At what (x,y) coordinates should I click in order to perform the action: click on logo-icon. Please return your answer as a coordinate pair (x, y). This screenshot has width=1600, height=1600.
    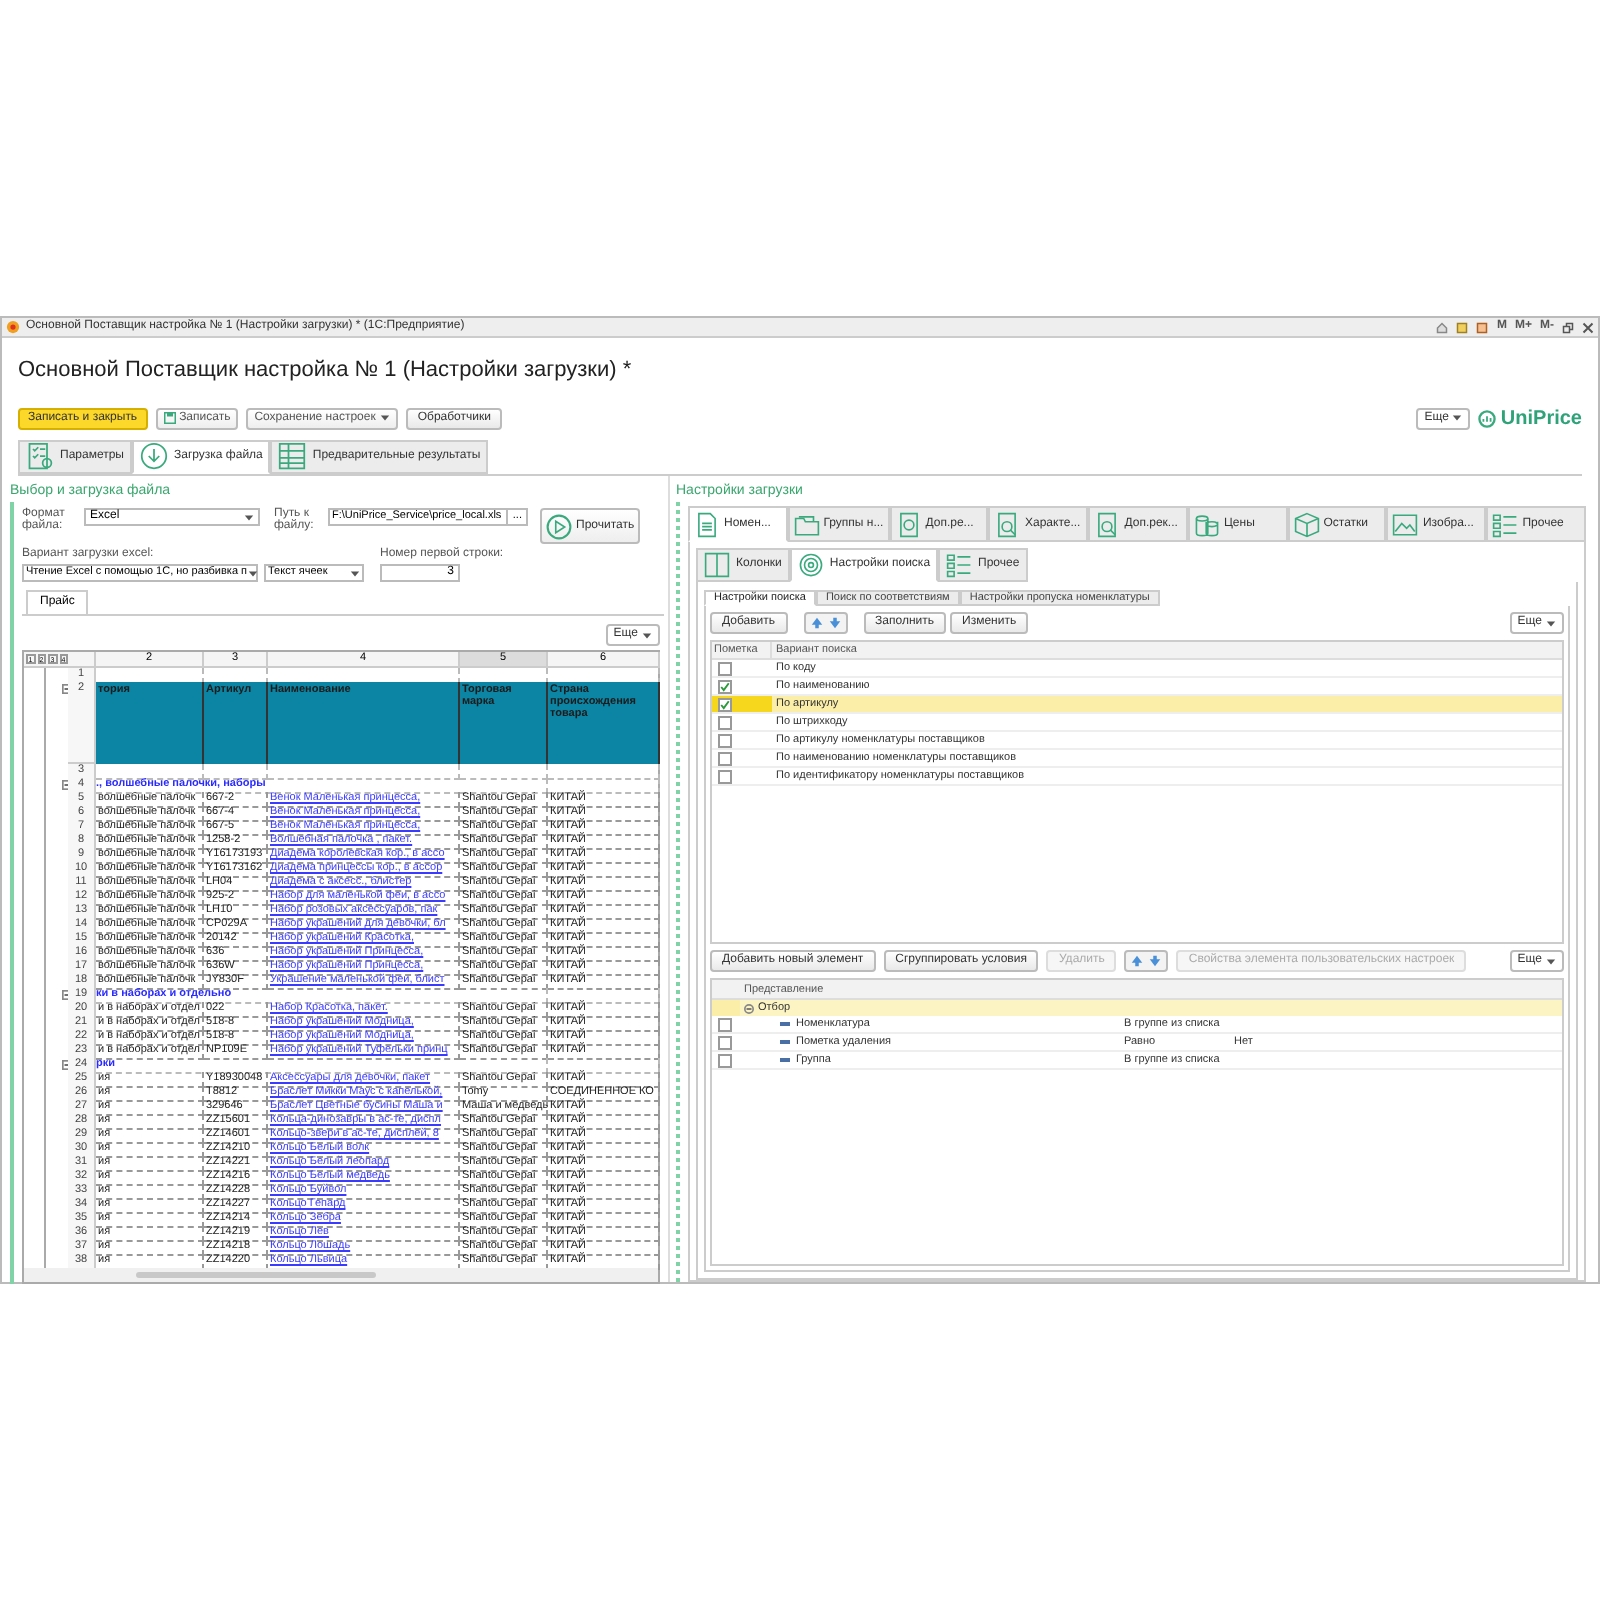
    Looking at the image, I should click on (1487, 418).